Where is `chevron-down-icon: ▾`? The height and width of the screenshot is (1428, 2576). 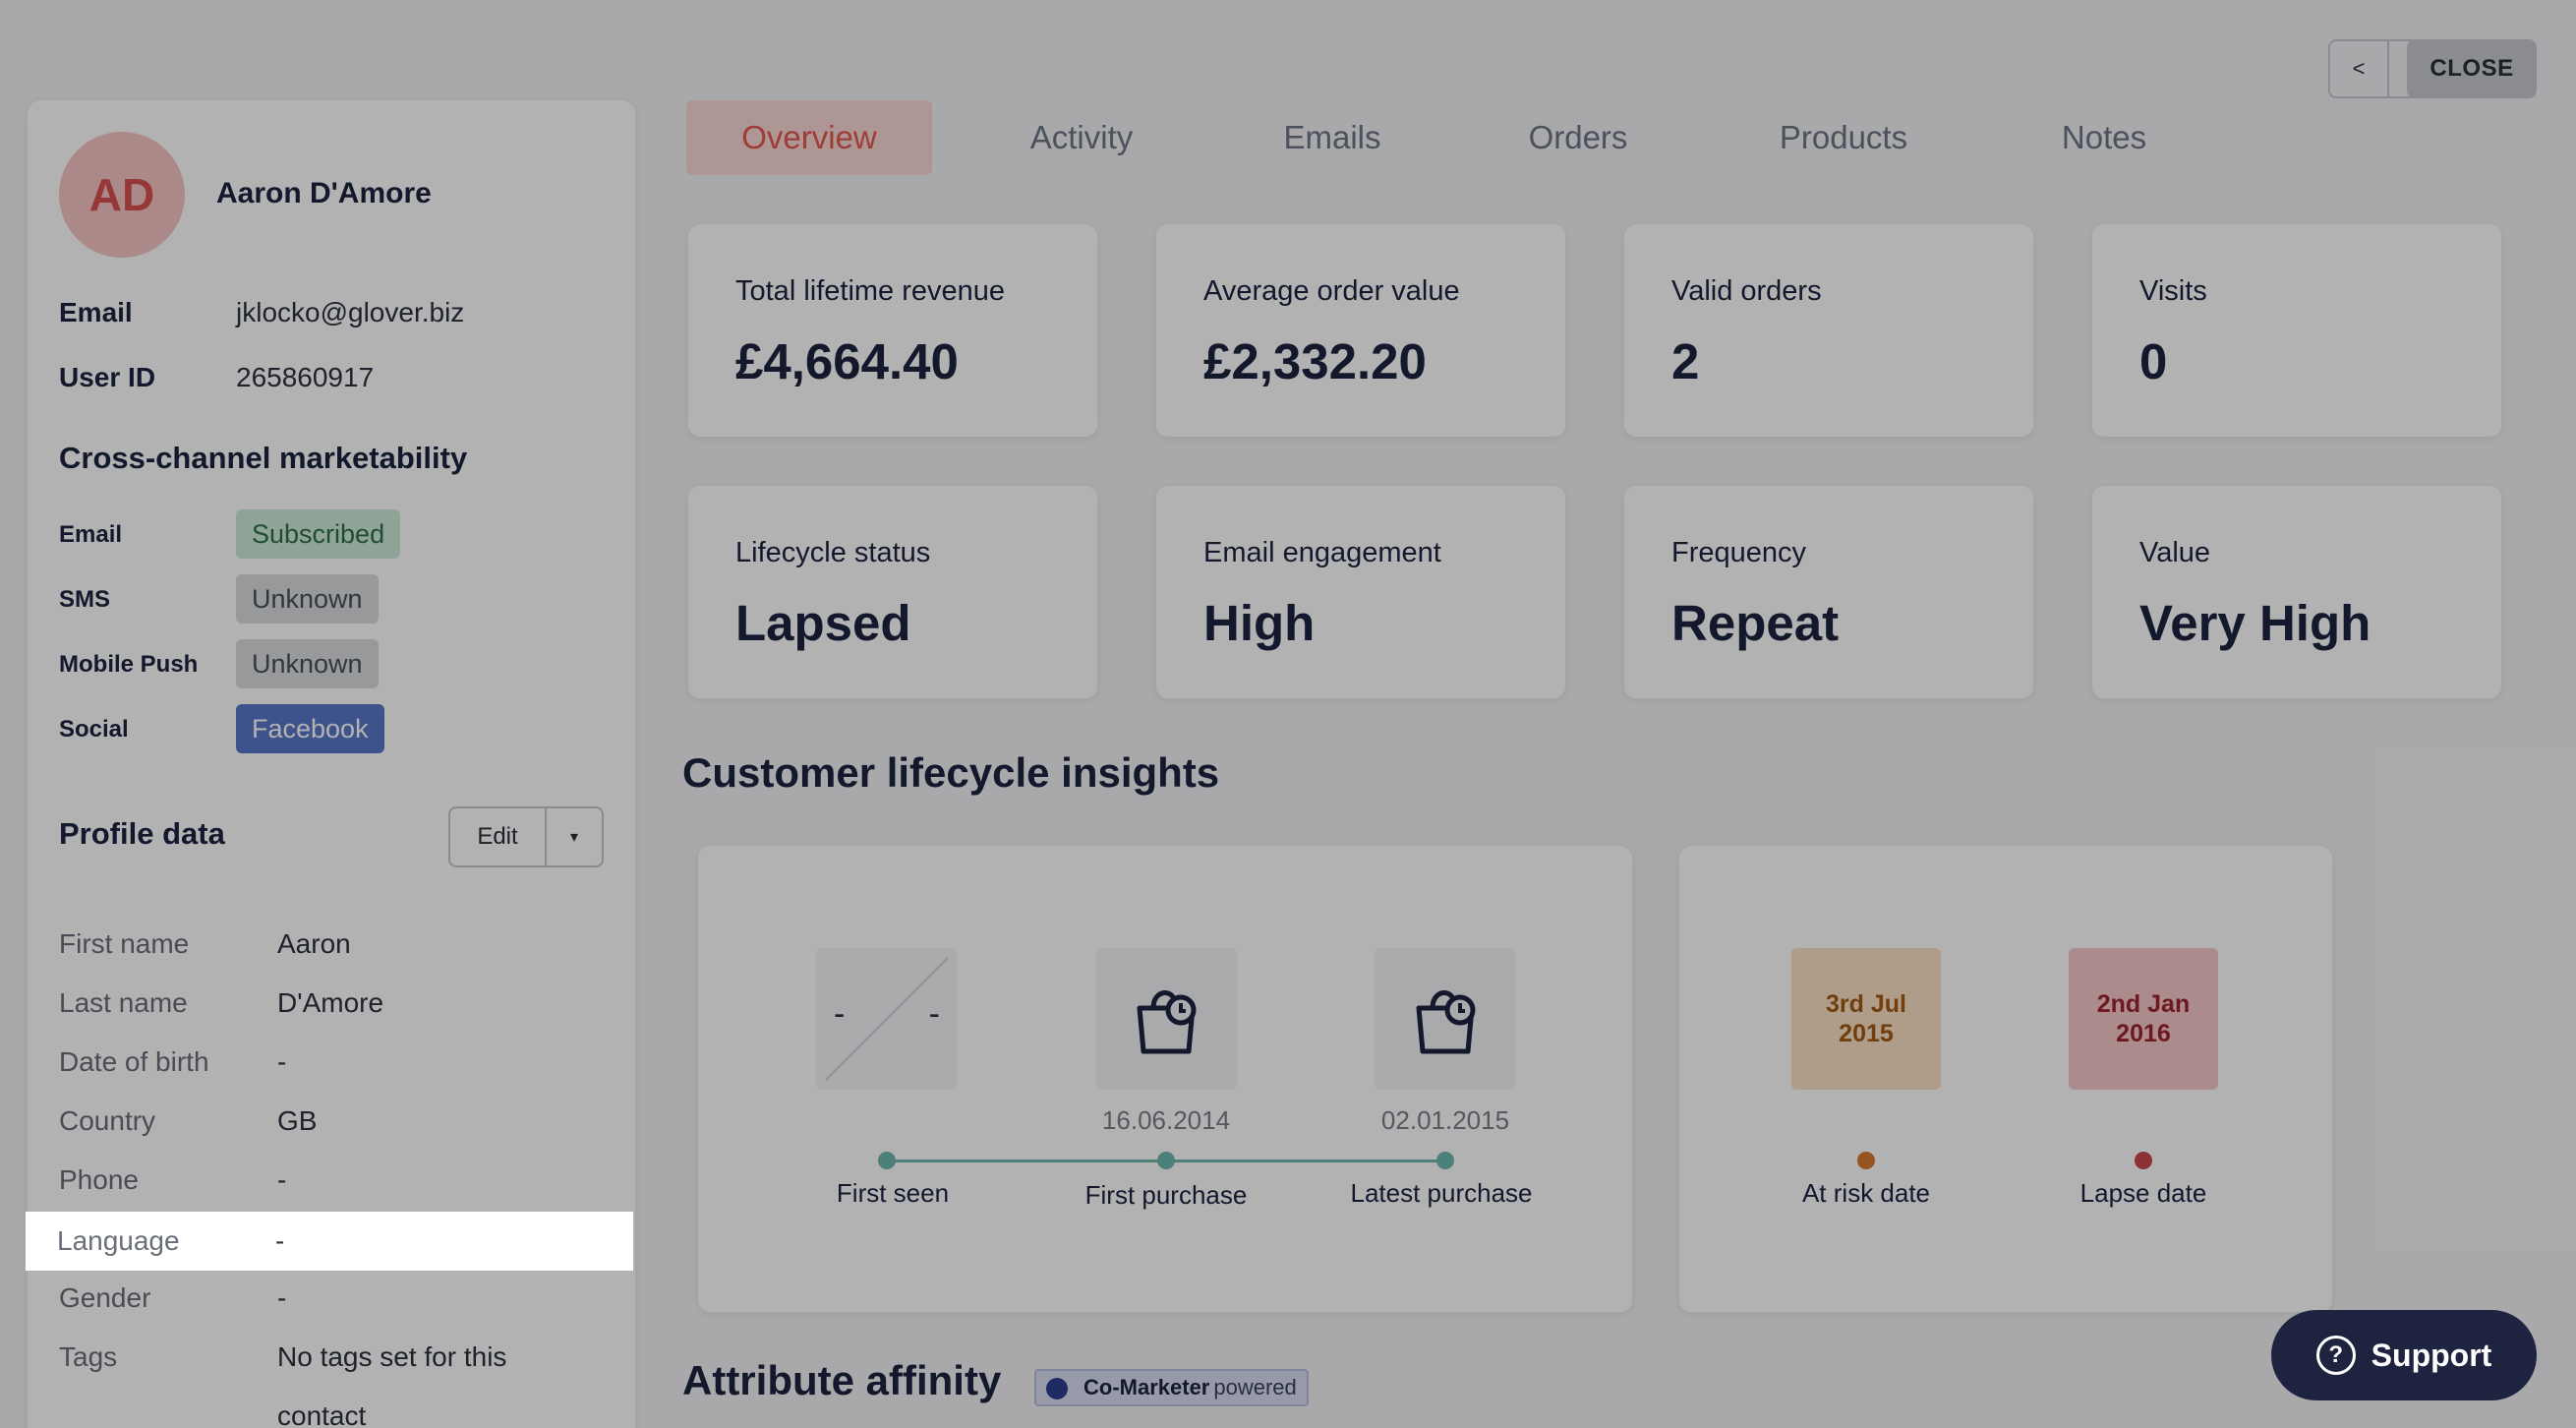 chevron-down-icon: ▾ is located at coordinates (575, 836).